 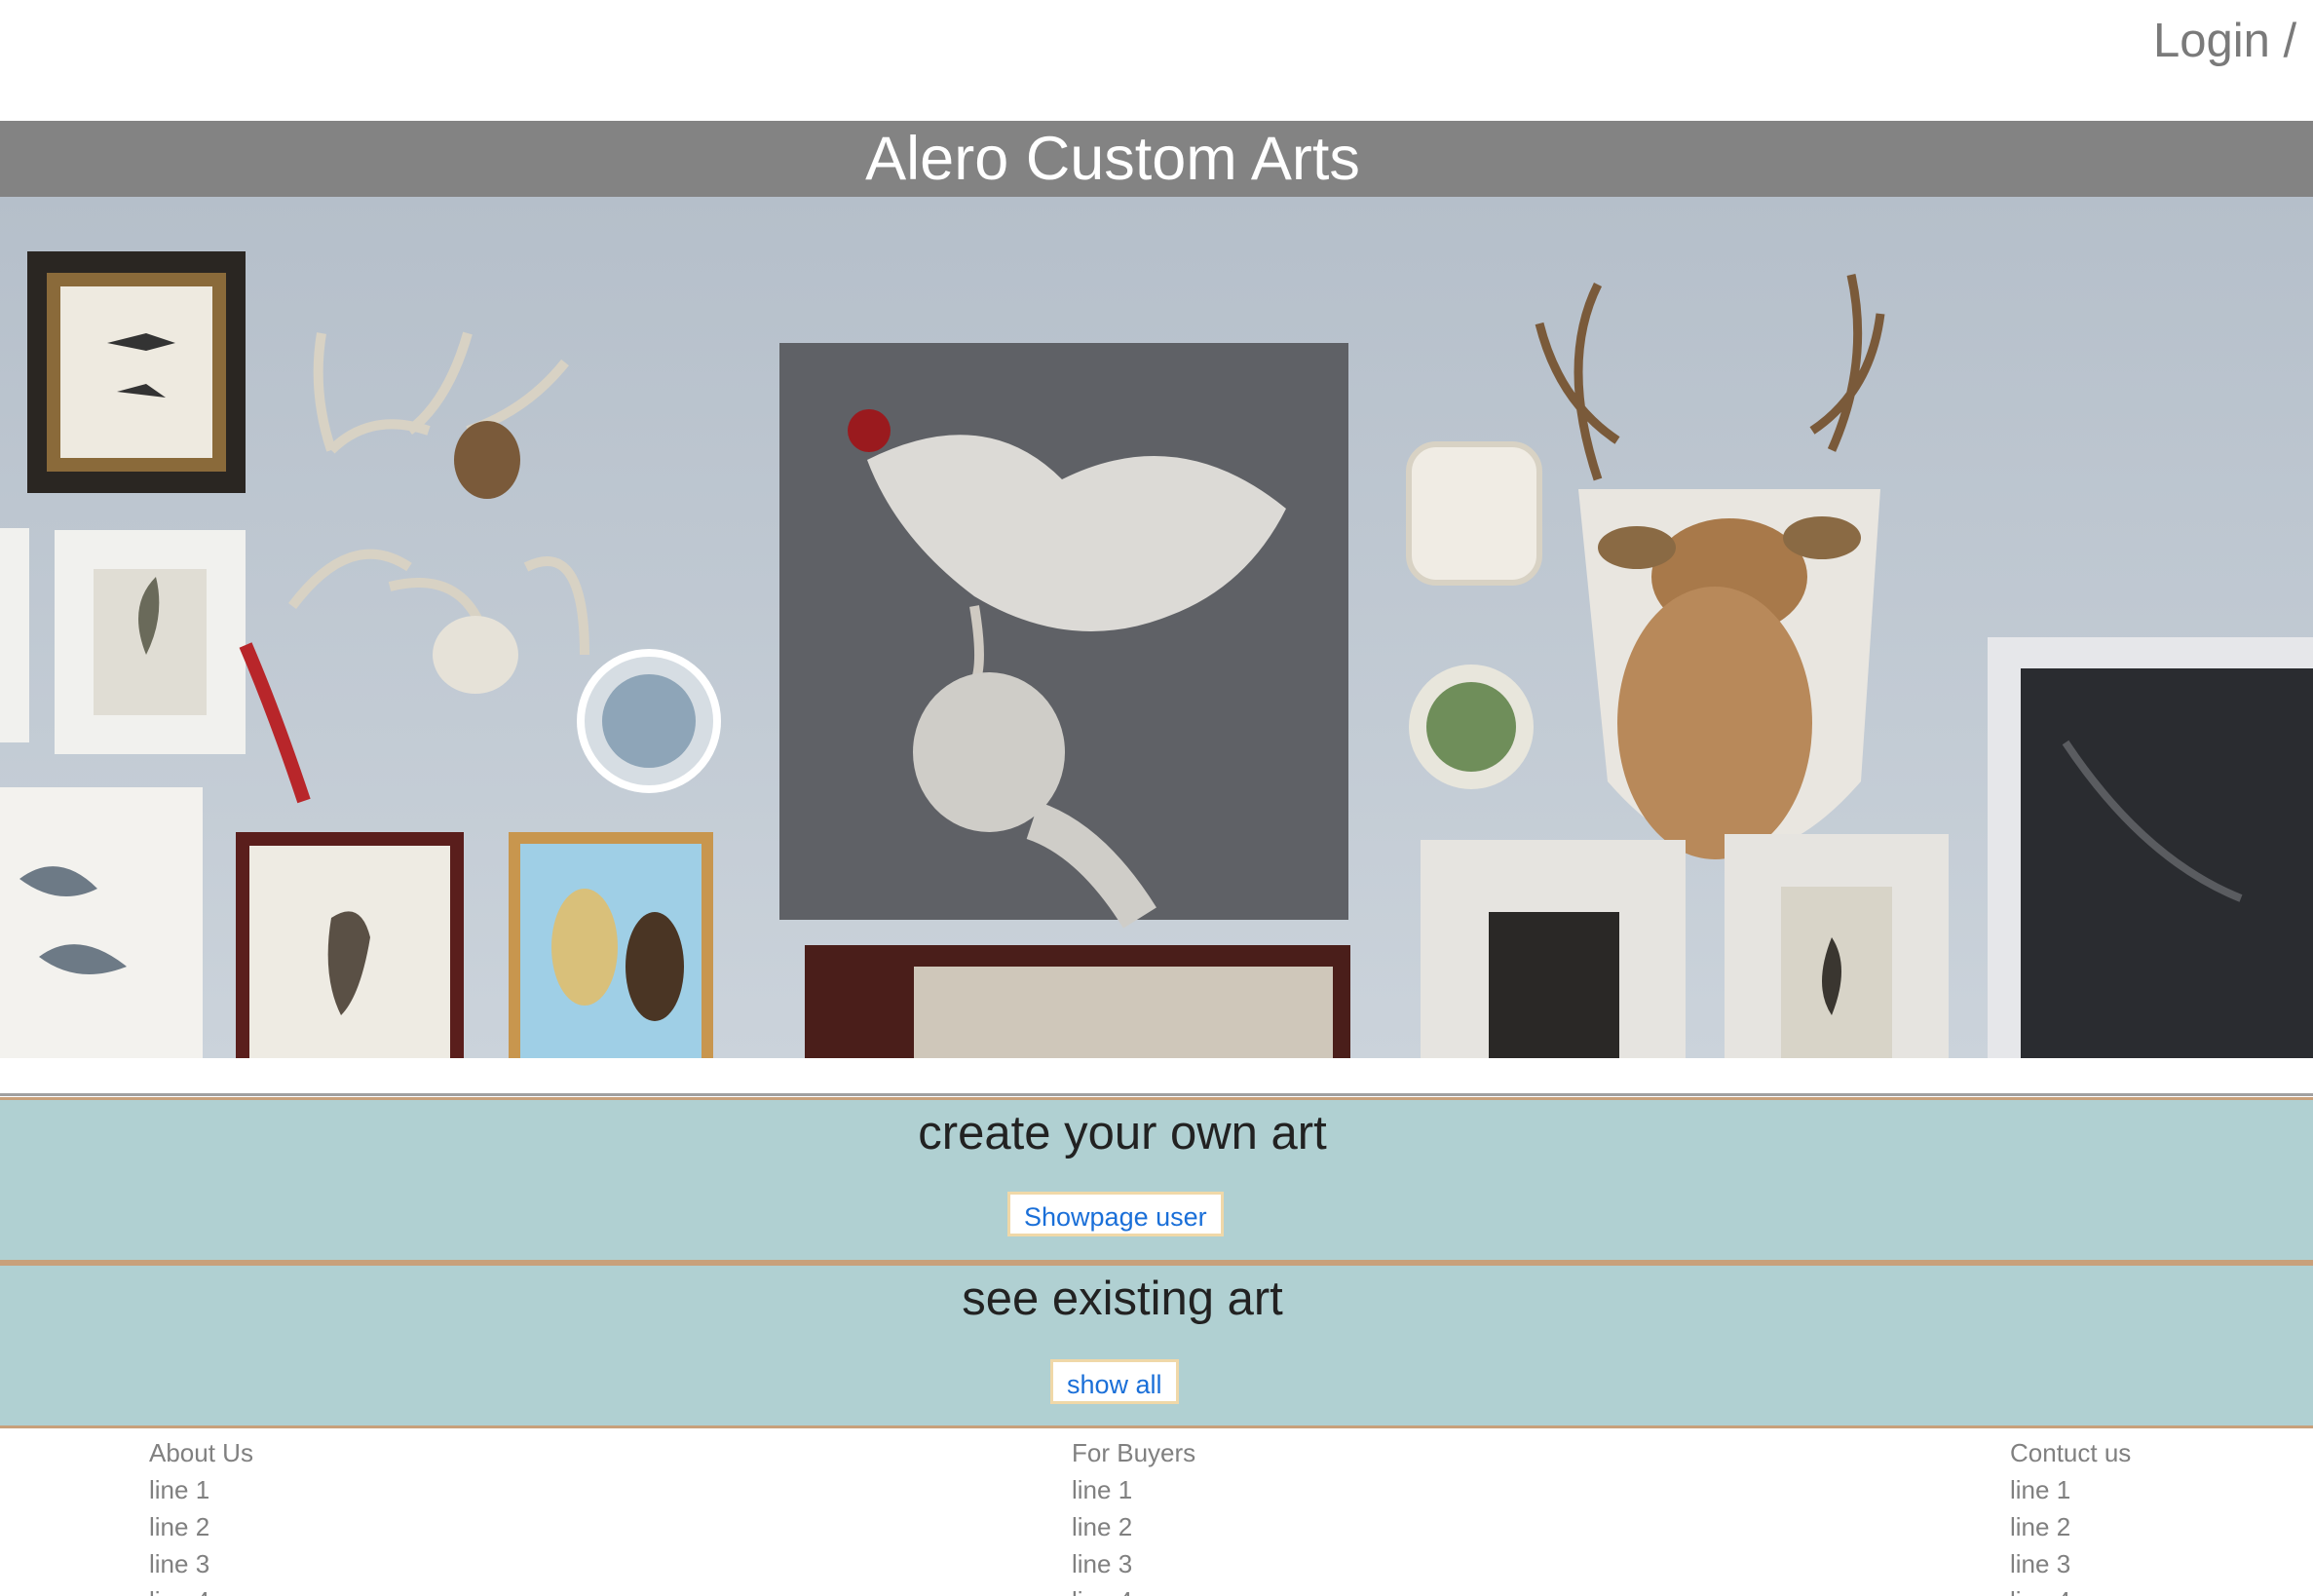 What do you see at coordinates (1115, 1214) in the screenshot?
I see `showpage-user-button: Showpage user` at bounding box center [1115, 1214].